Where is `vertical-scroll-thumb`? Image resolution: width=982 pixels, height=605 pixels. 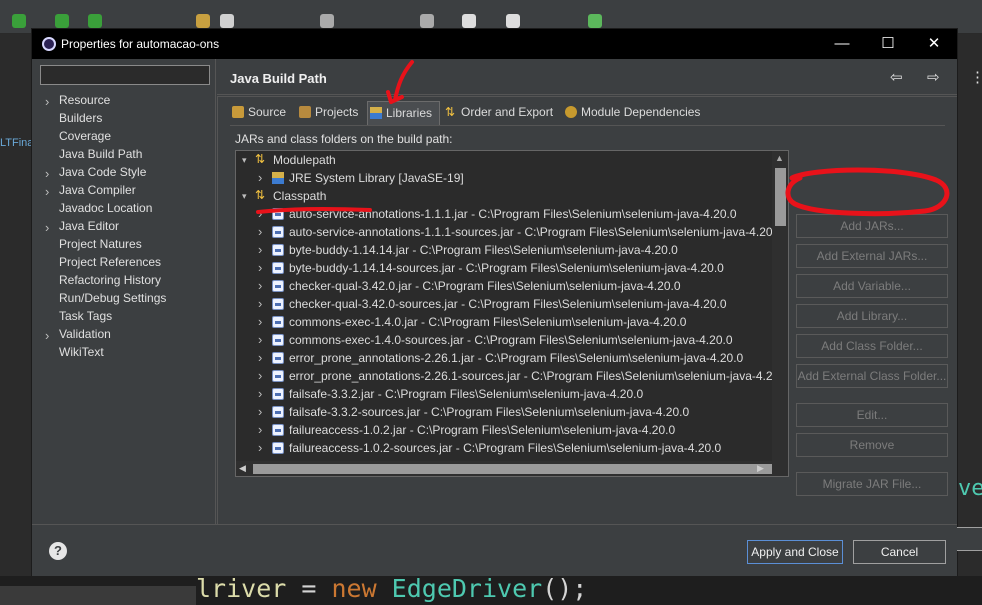 vertical-scroll-thumb is located at coordinates (780, 197).